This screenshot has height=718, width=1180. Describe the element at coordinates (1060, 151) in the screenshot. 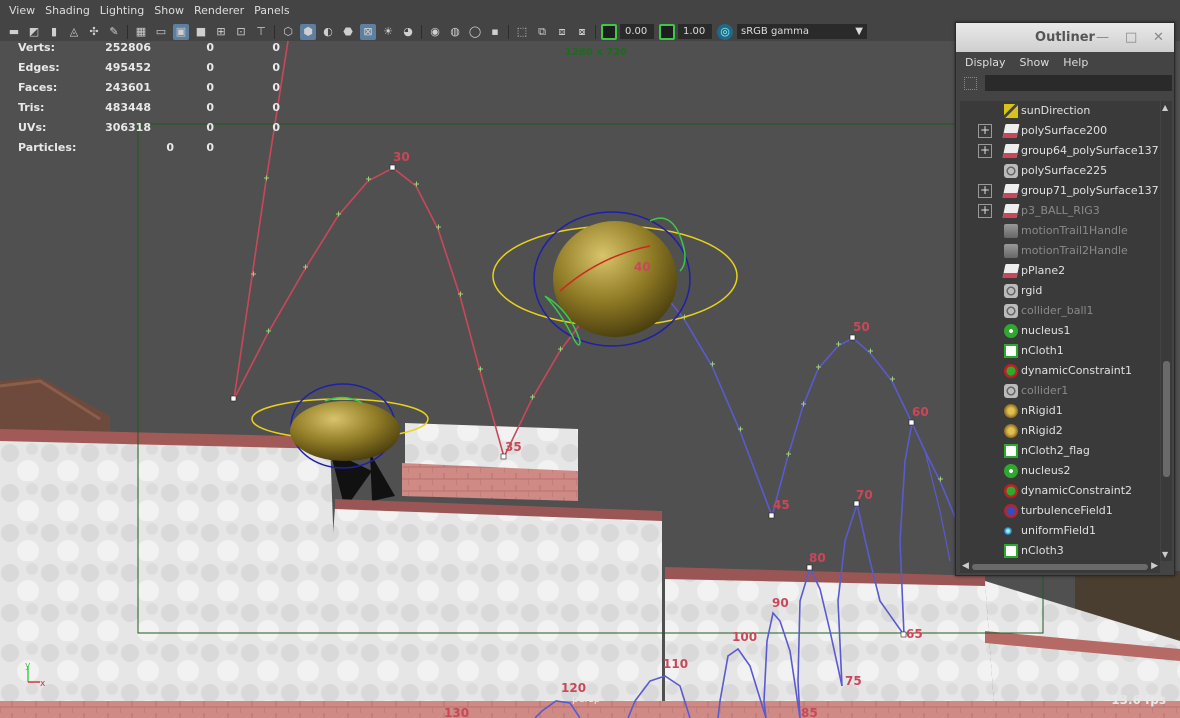

I see `outliner-item: + group64_polySurface137` at that location.